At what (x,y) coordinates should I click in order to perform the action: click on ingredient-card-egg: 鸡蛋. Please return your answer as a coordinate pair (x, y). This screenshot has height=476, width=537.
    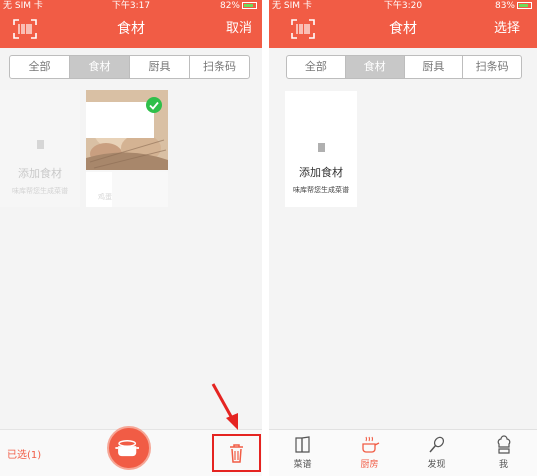
    Looking at the image, I should click on (127, 148).